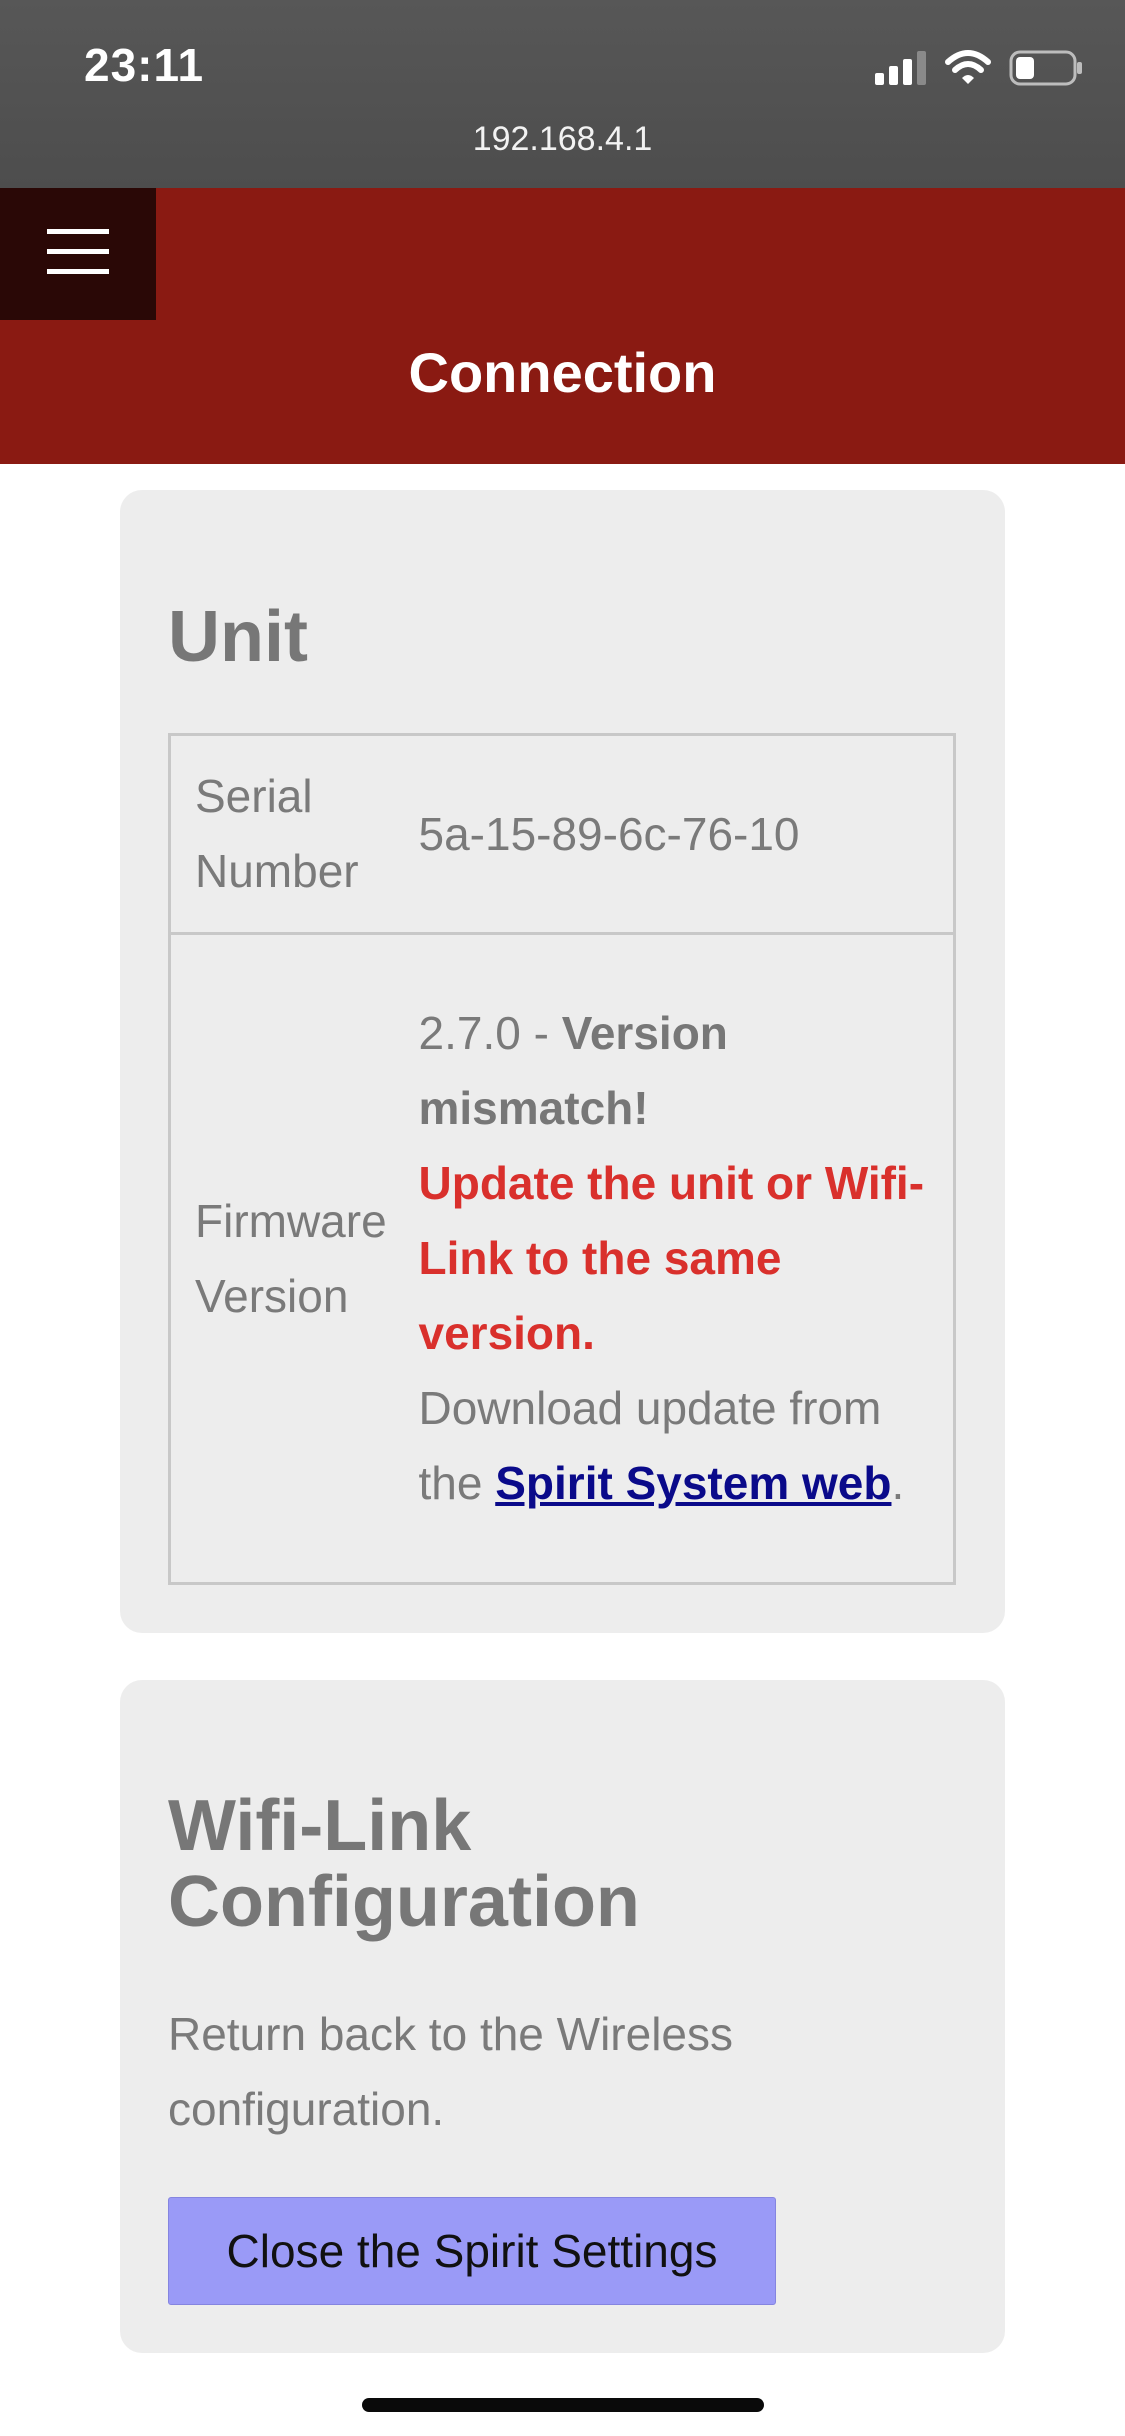  I want to click on home-indicator, so click(563, 2405).